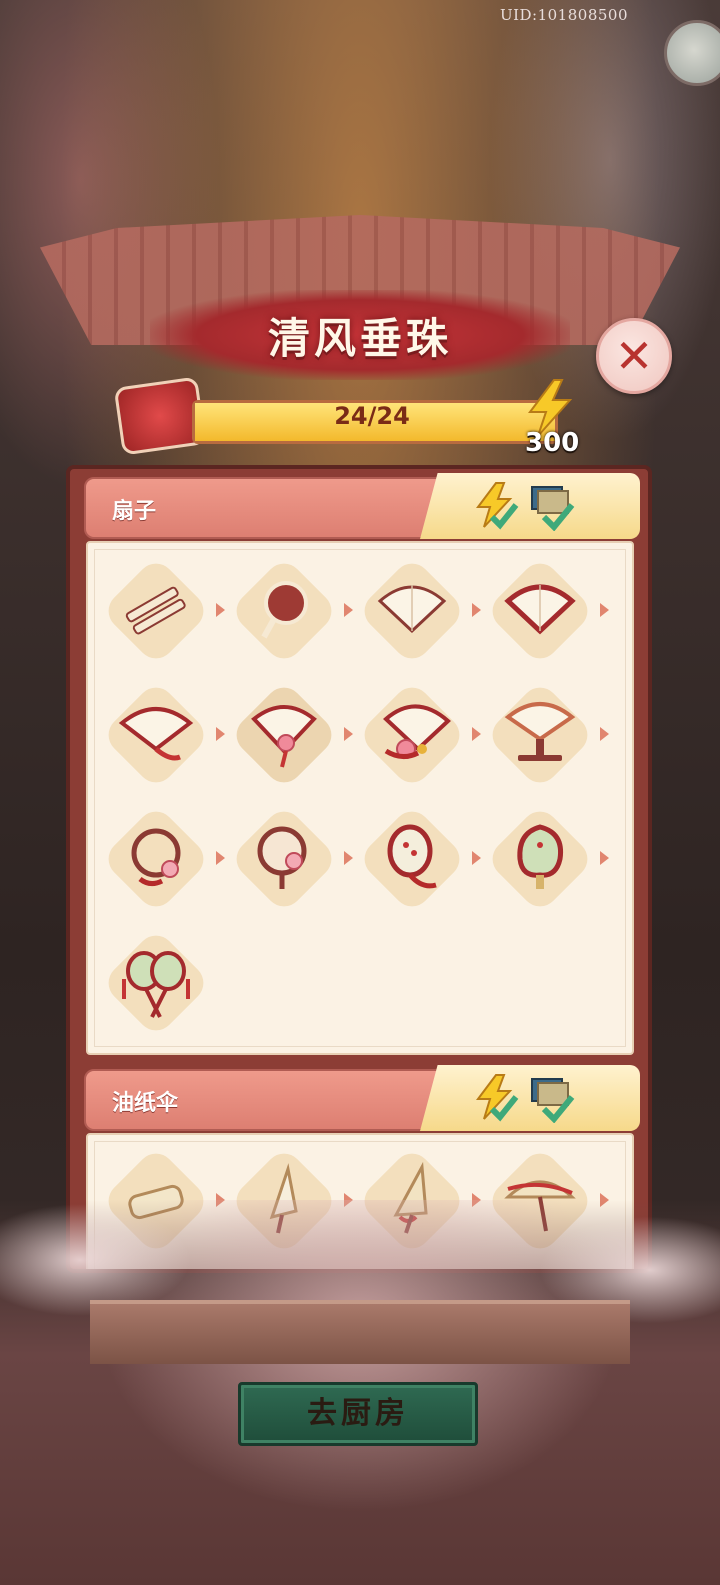 The height and width of the screenshot is (1585, 720). What do you see at coordinates (540, 856) in the screenshot?
I see `round-fan-green-flower-icon` at bounding box center [540, 856].